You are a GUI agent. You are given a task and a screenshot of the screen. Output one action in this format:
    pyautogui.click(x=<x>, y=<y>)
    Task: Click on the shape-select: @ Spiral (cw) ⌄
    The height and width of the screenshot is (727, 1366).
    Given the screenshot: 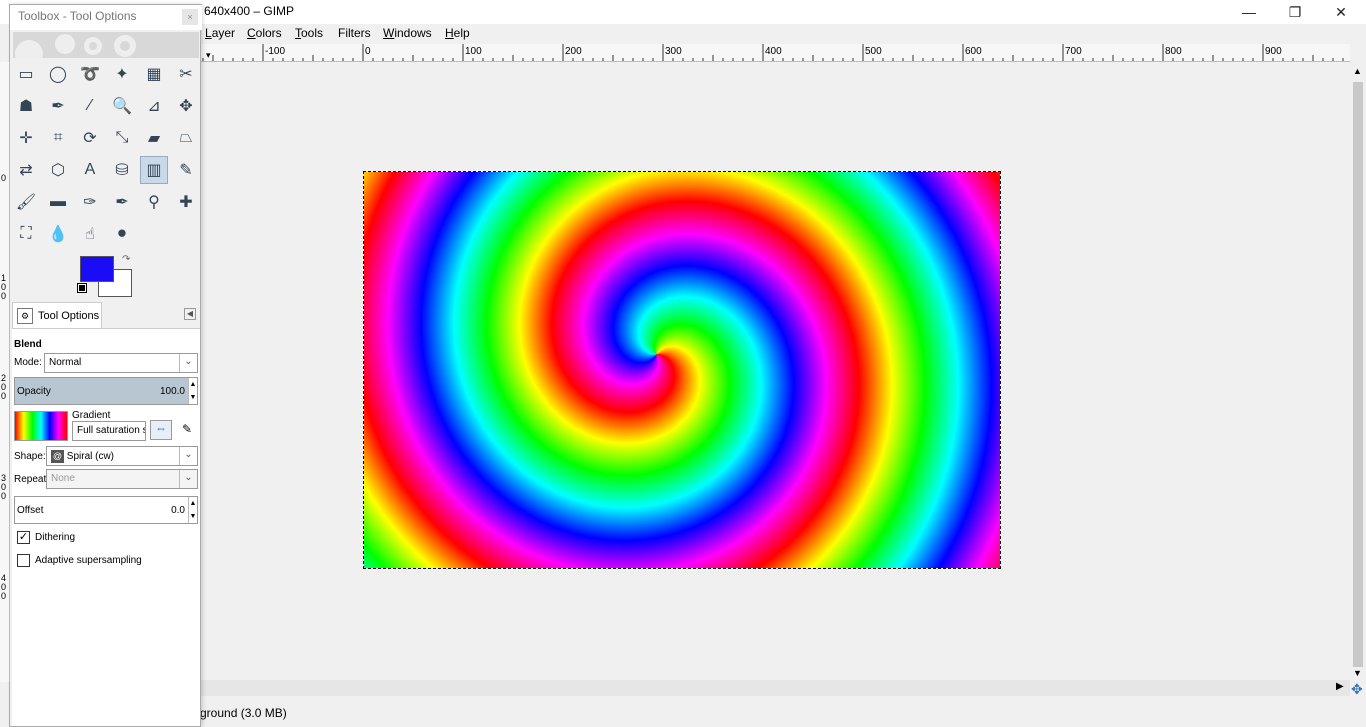 What is the action you would take?
    pyautogui.click(x=122, y=456)
    